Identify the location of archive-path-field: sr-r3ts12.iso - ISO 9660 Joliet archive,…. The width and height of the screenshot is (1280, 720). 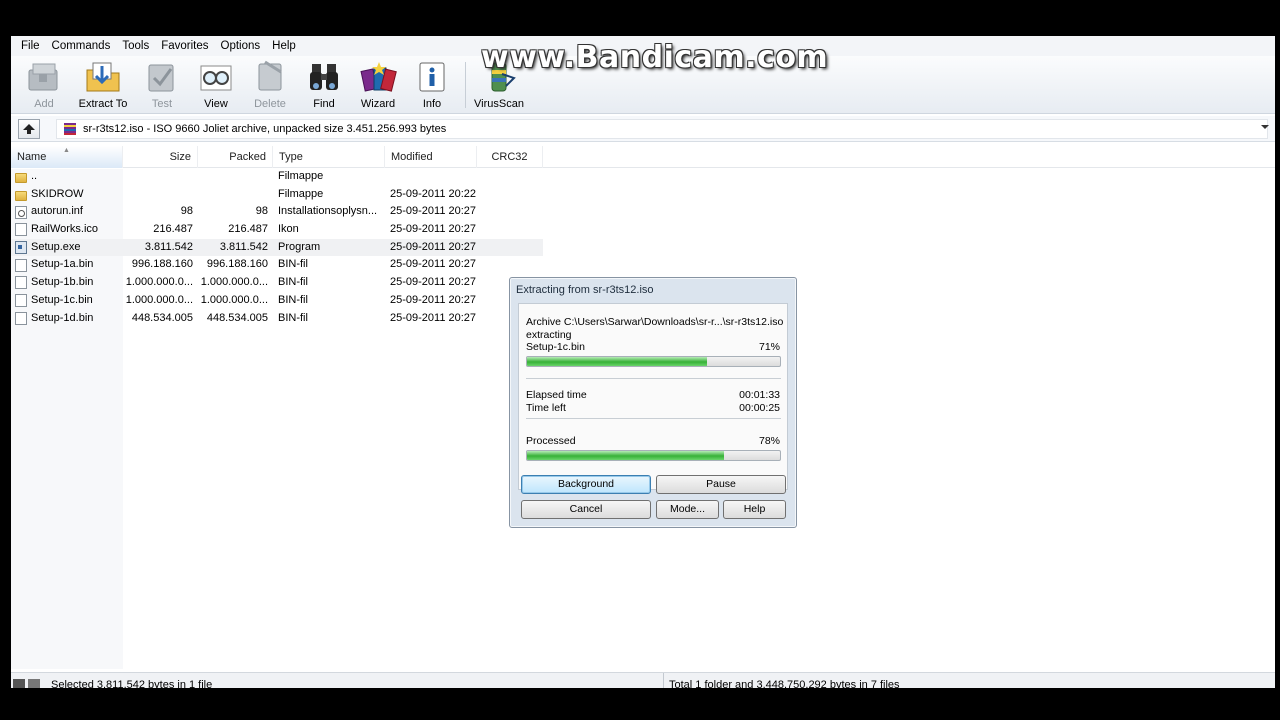
(662, 129).